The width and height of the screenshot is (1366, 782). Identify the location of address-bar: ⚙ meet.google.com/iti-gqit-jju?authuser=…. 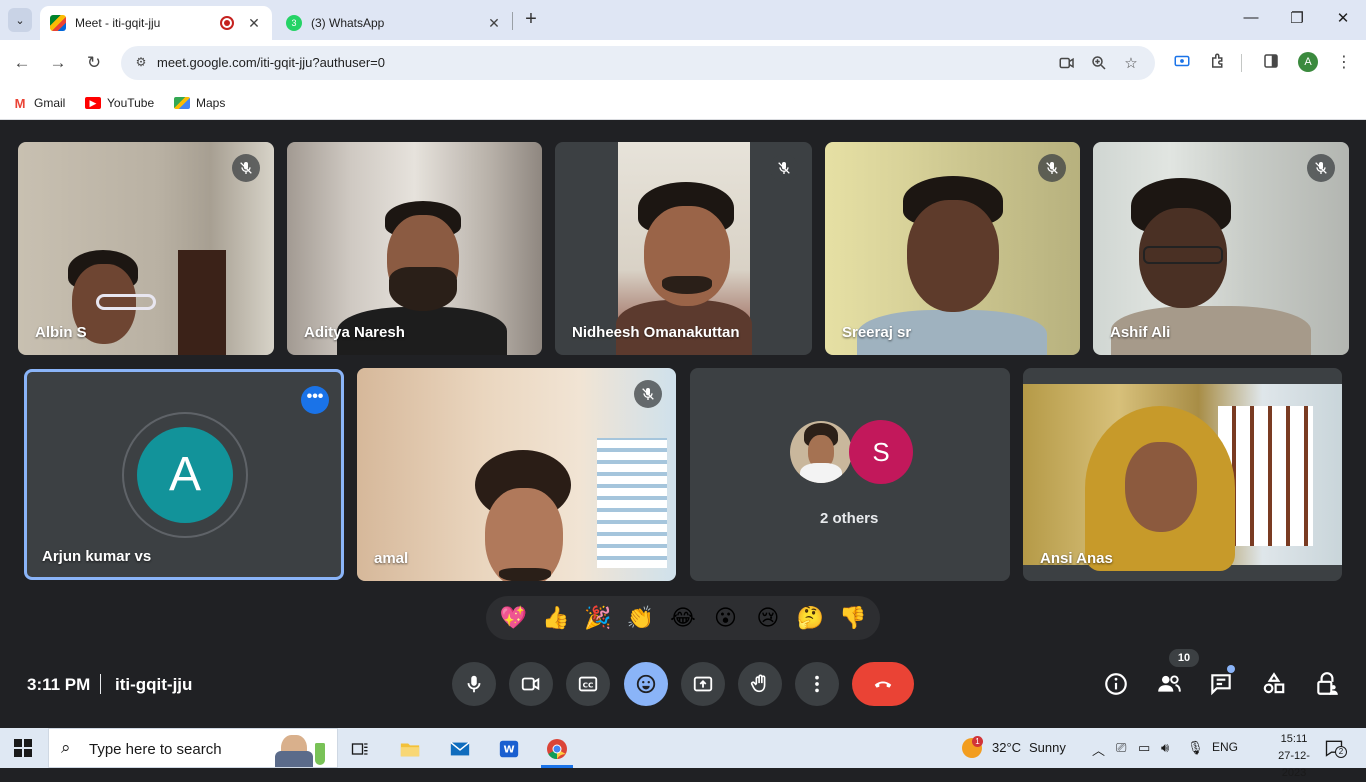
(638, 63).